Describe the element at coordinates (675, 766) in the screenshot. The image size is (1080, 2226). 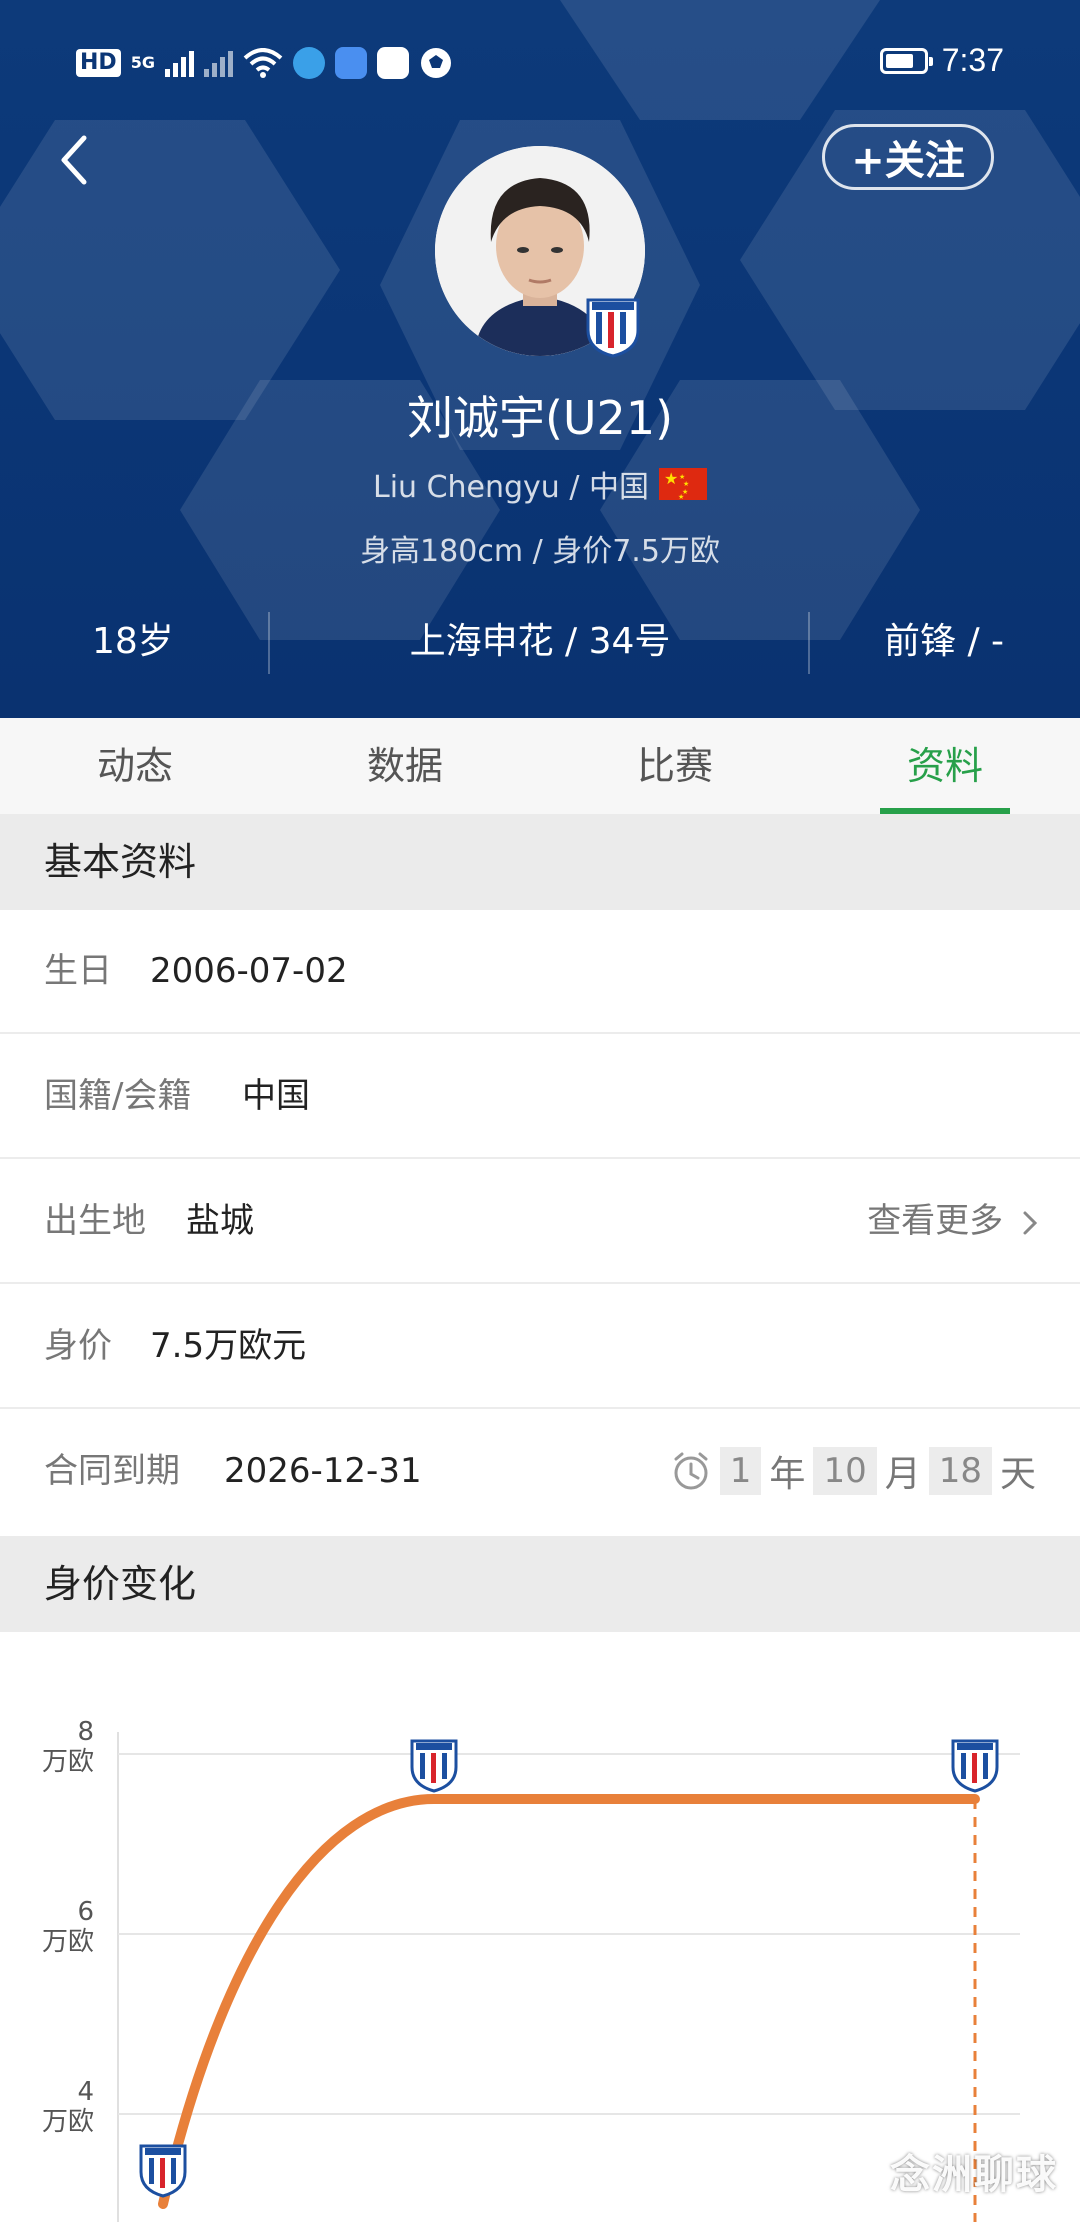
I see `tab-matches: 比赛` at that location.